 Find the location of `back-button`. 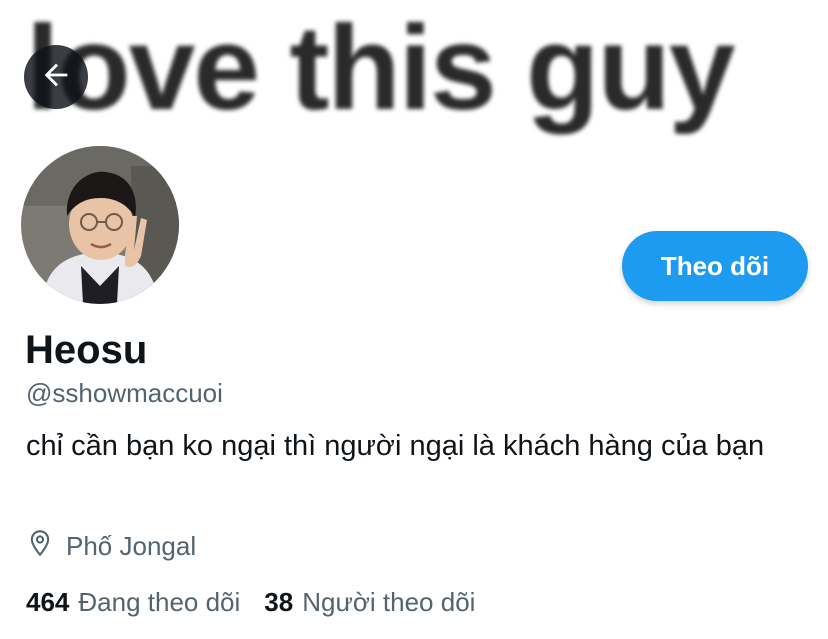

back-button is located at coordinates (56, 77).